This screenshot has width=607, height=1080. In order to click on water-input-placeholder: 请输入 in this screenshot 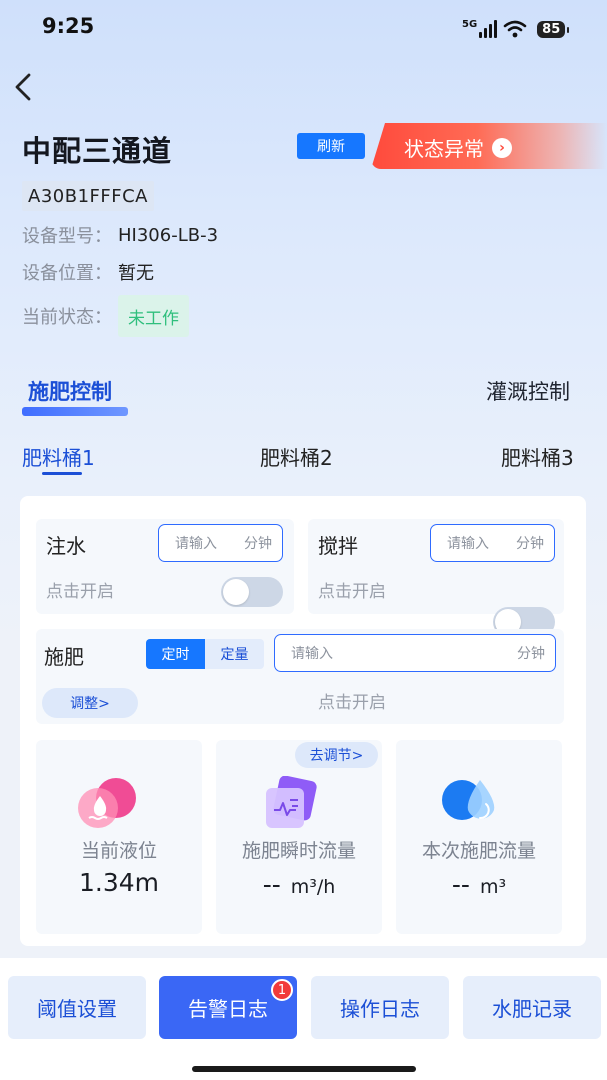, I will do `click(196, 544)`.